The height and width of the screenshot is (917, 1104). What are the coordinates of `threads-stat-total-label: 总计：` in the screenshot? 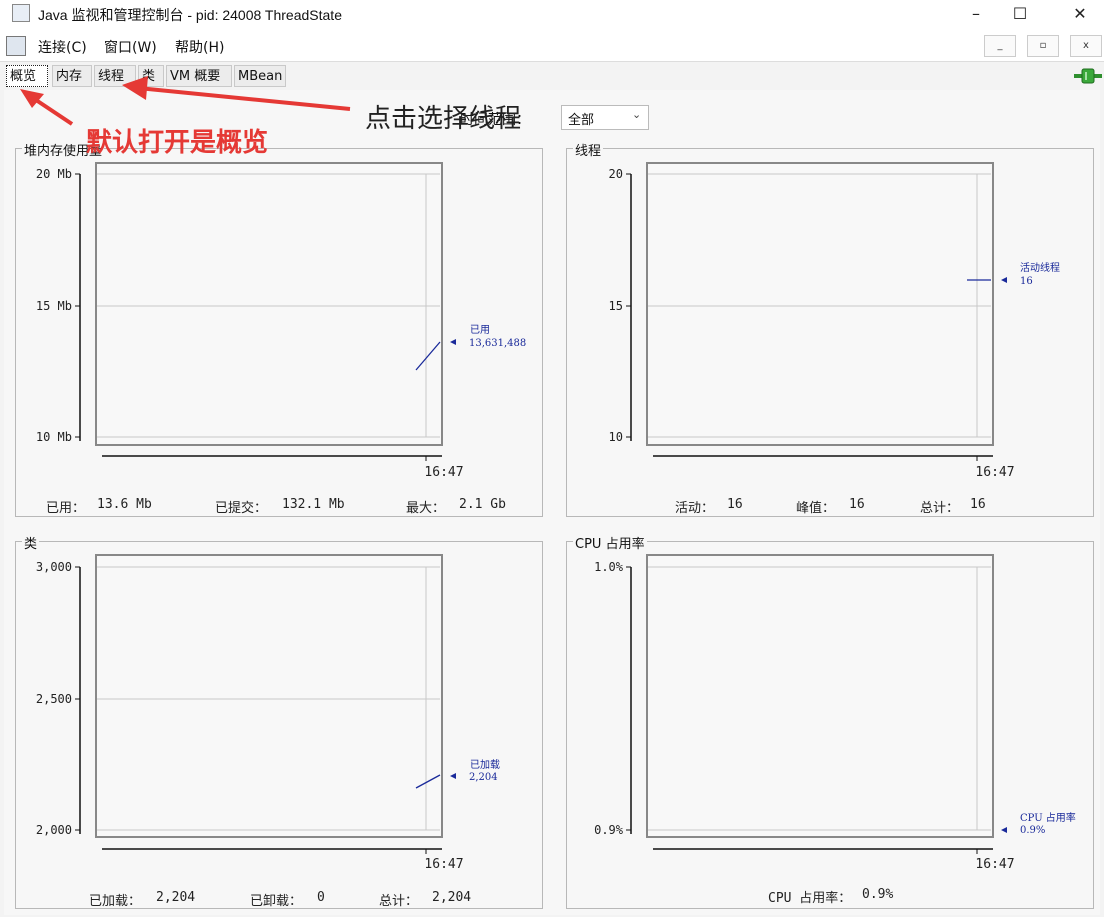 It's located at (940, 508).